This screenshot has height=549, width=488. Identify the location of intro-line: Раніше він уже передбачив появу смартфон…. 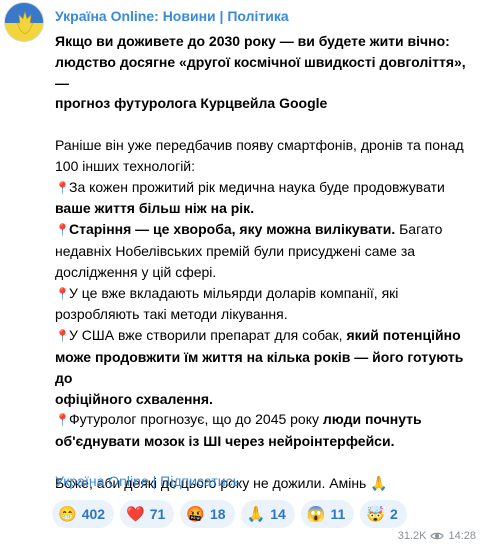
(259, 144).